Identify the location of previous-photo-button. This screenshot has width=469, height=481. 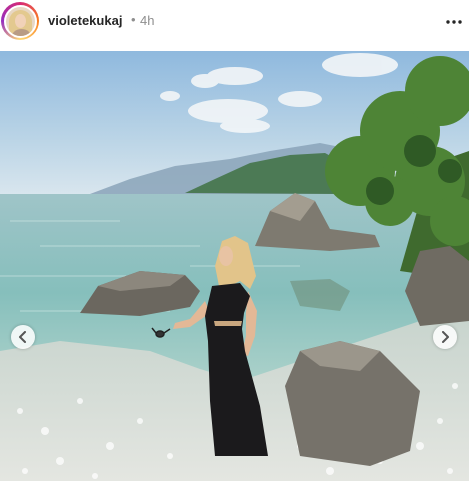
(23, 337).